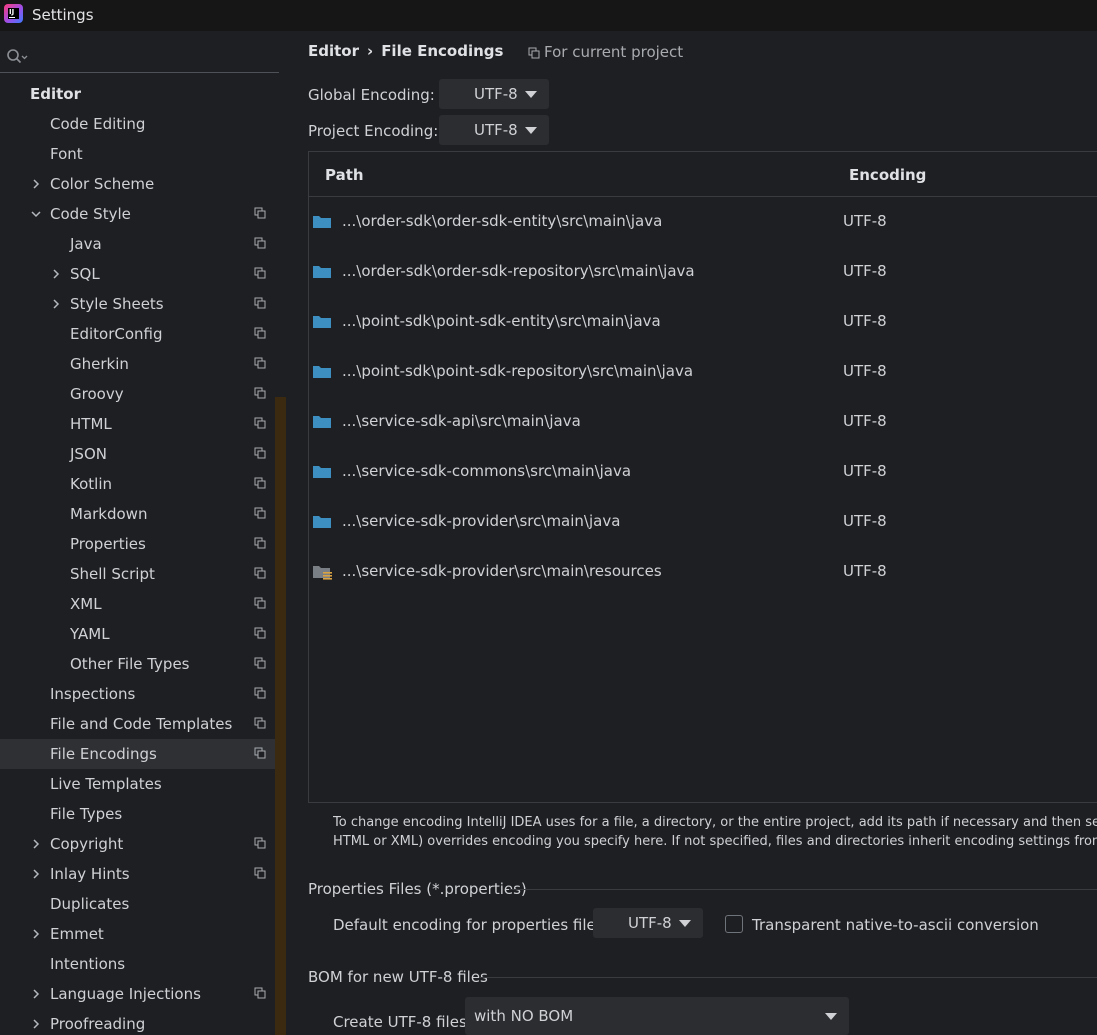  I want to click on properties-section-title: Properties Files (*.properties), so click(417, 889).